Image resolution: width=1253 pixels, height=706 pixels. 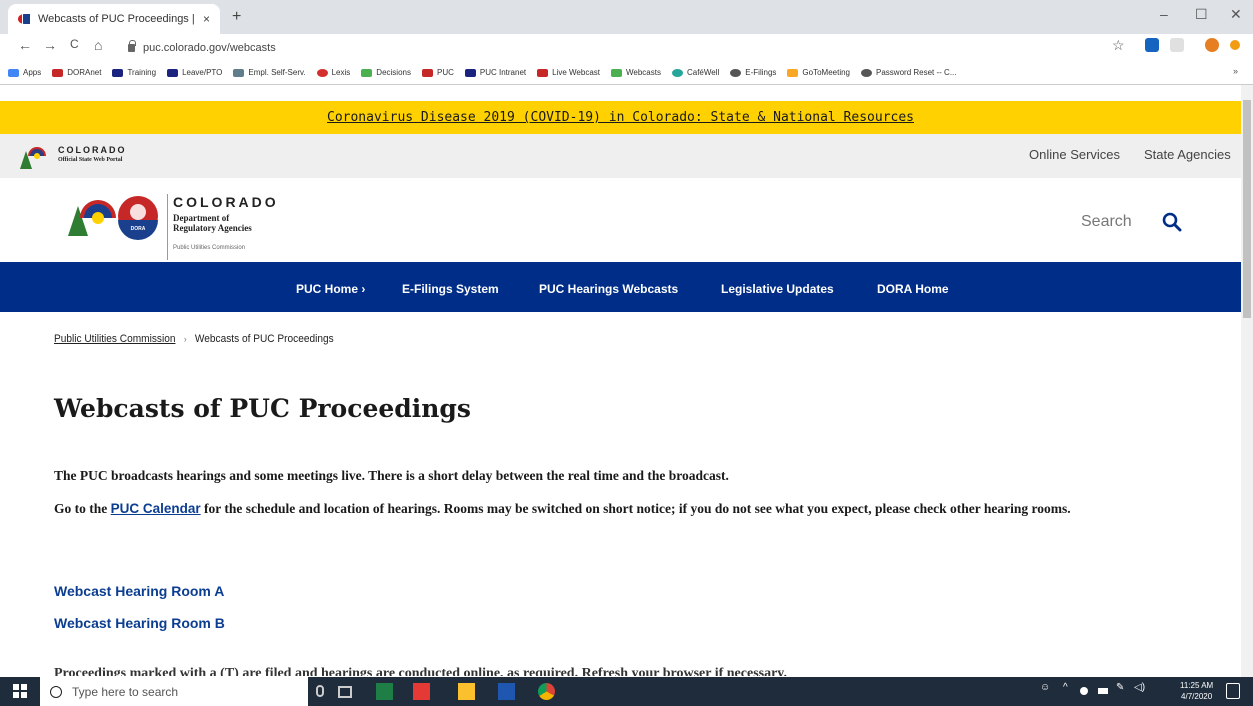 What do you see at coordinates (1235, 71) in the screenshot?
I see `more-bookmarks-icon: »` at bounding box center [1235, 71].